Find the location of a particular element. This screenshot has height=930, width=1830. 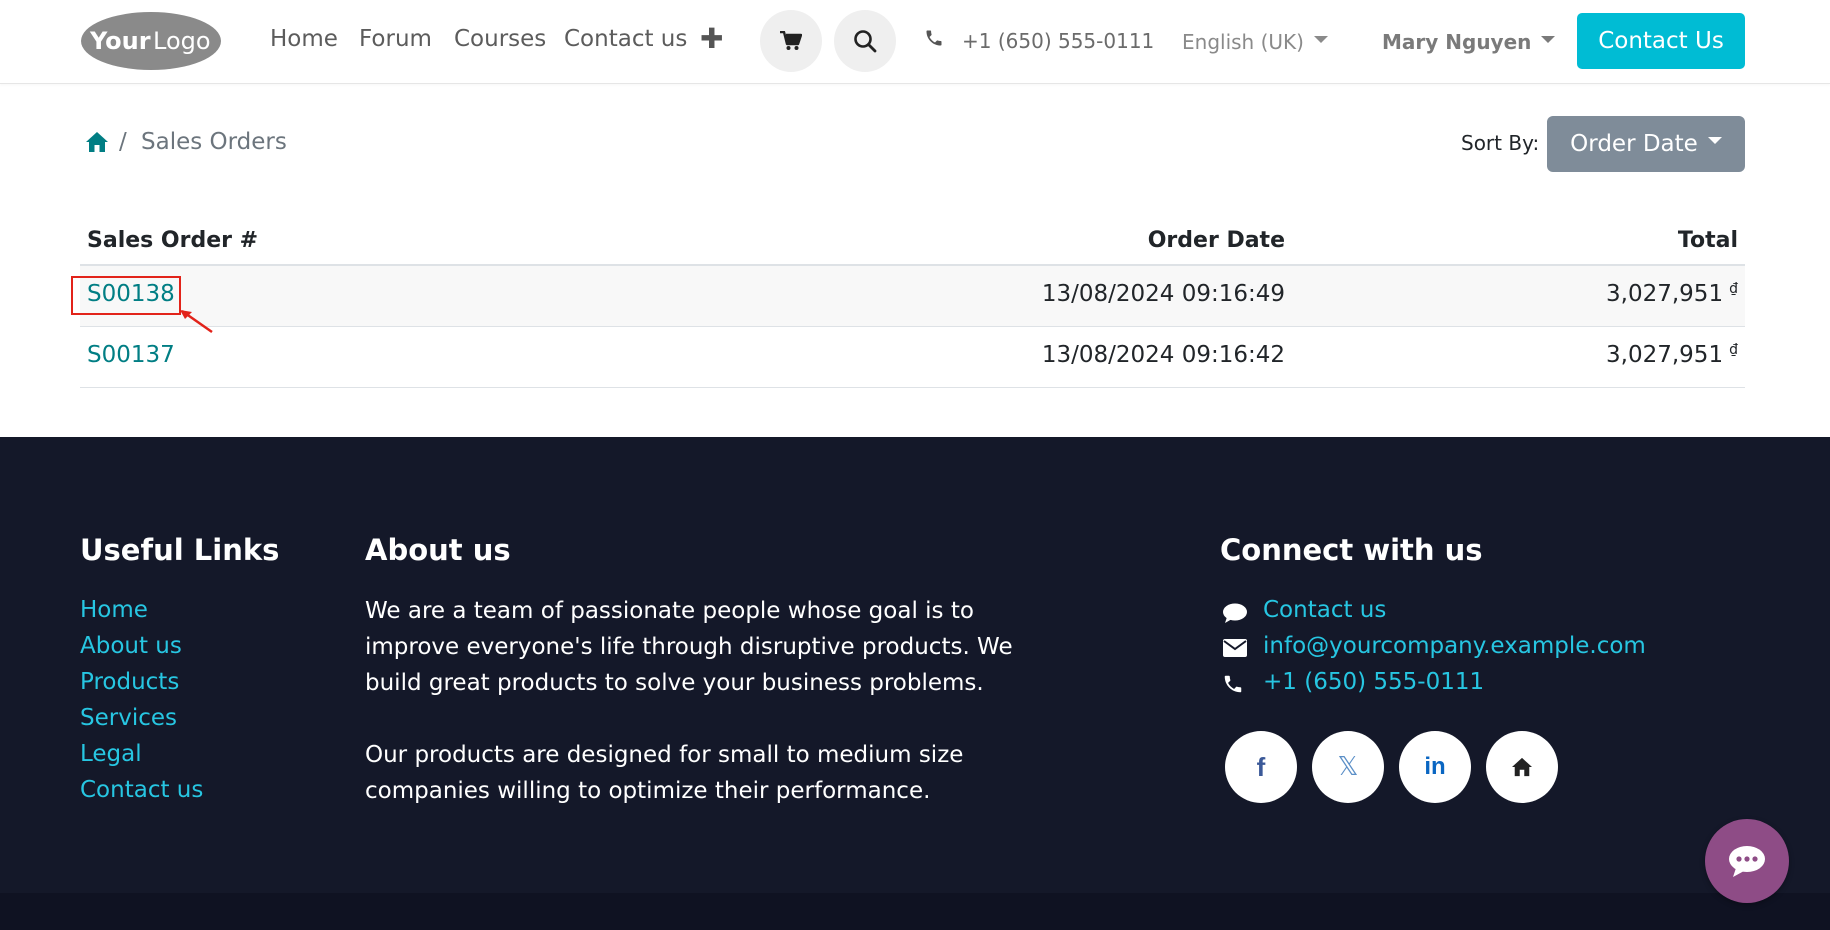

order-date: 13/08/2024 09:16:49 is located at coordinates (1163, 294).